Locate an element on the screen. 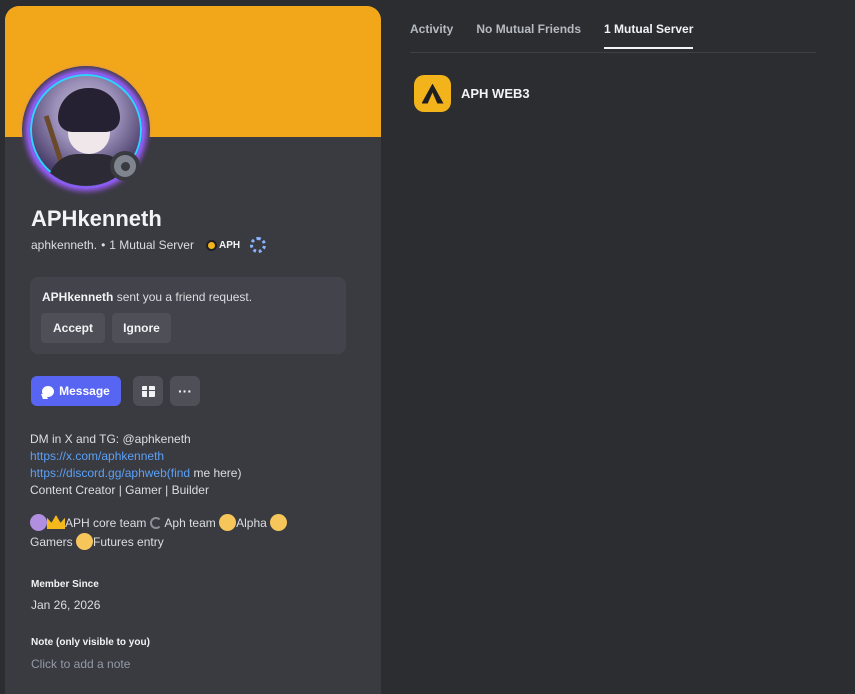 This screenshot has width=855, height=694. list-item: APH WEB3 is located at coordinates (472, 93).